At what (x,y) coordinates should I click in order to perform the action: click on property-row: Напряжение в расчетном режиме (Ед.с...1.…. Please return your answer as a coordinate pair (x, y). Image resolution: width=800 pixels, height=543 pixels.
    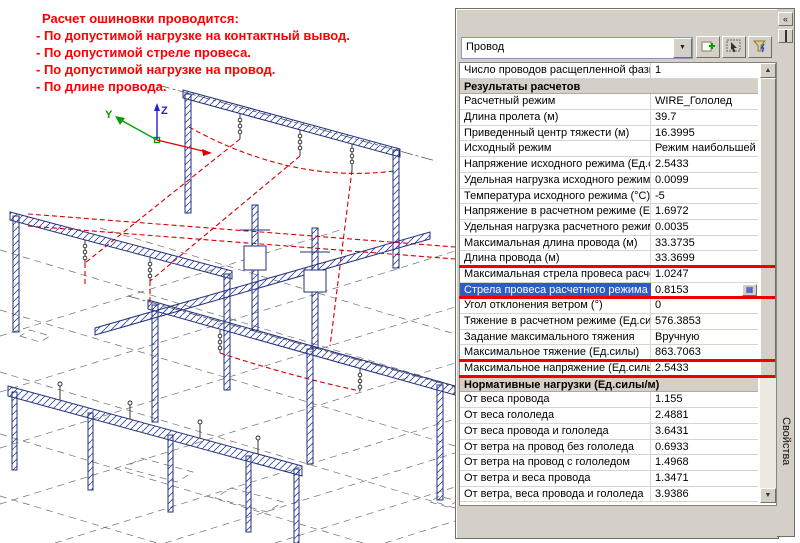
    Looking at the image, I should click on (609, 212).